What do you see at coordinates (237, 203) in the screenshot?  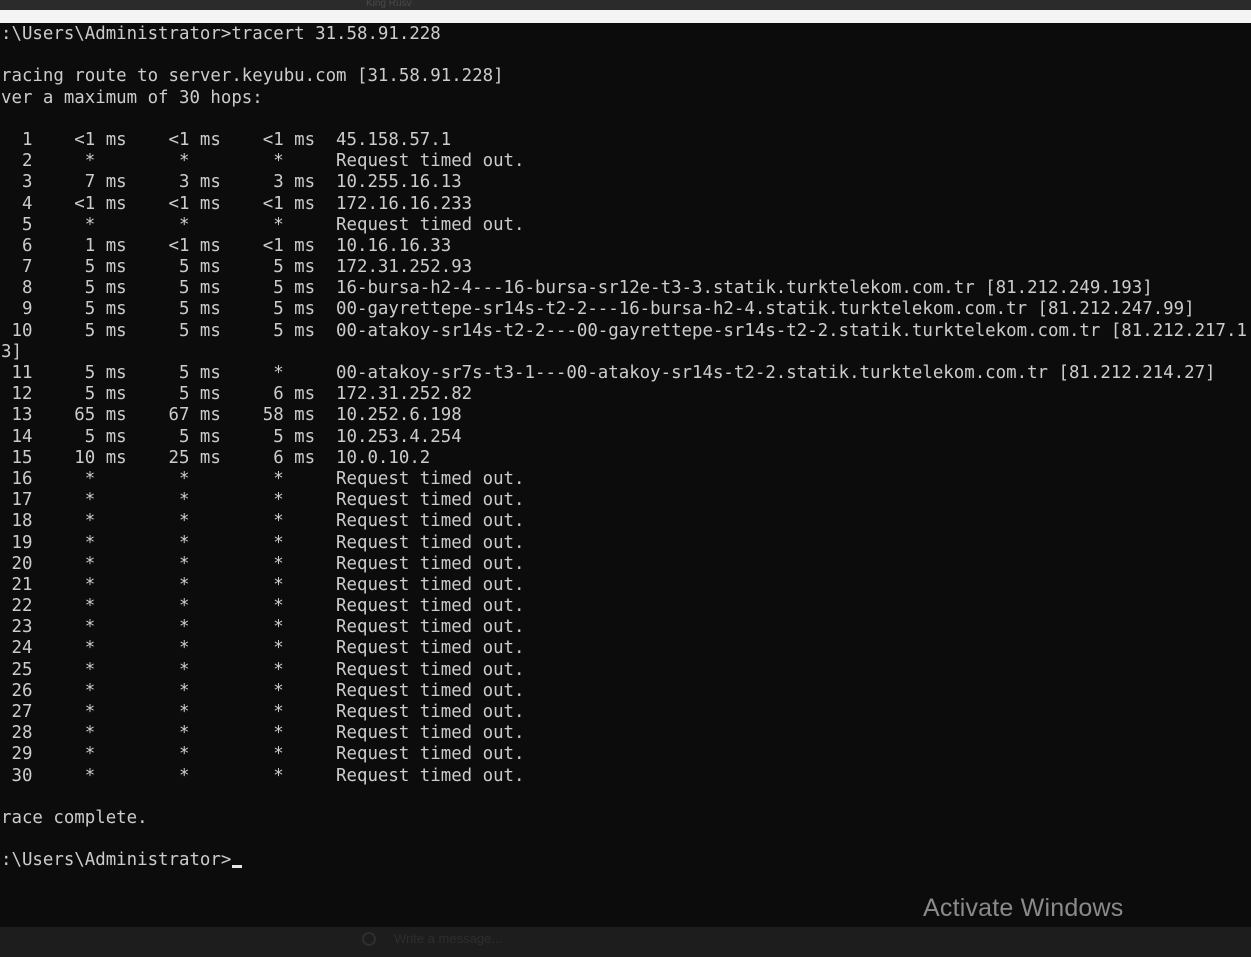 I see `console-line: 4 <1 ms <1 ms <1 ms 172.16.16.233` at bounding box center [237, 203].